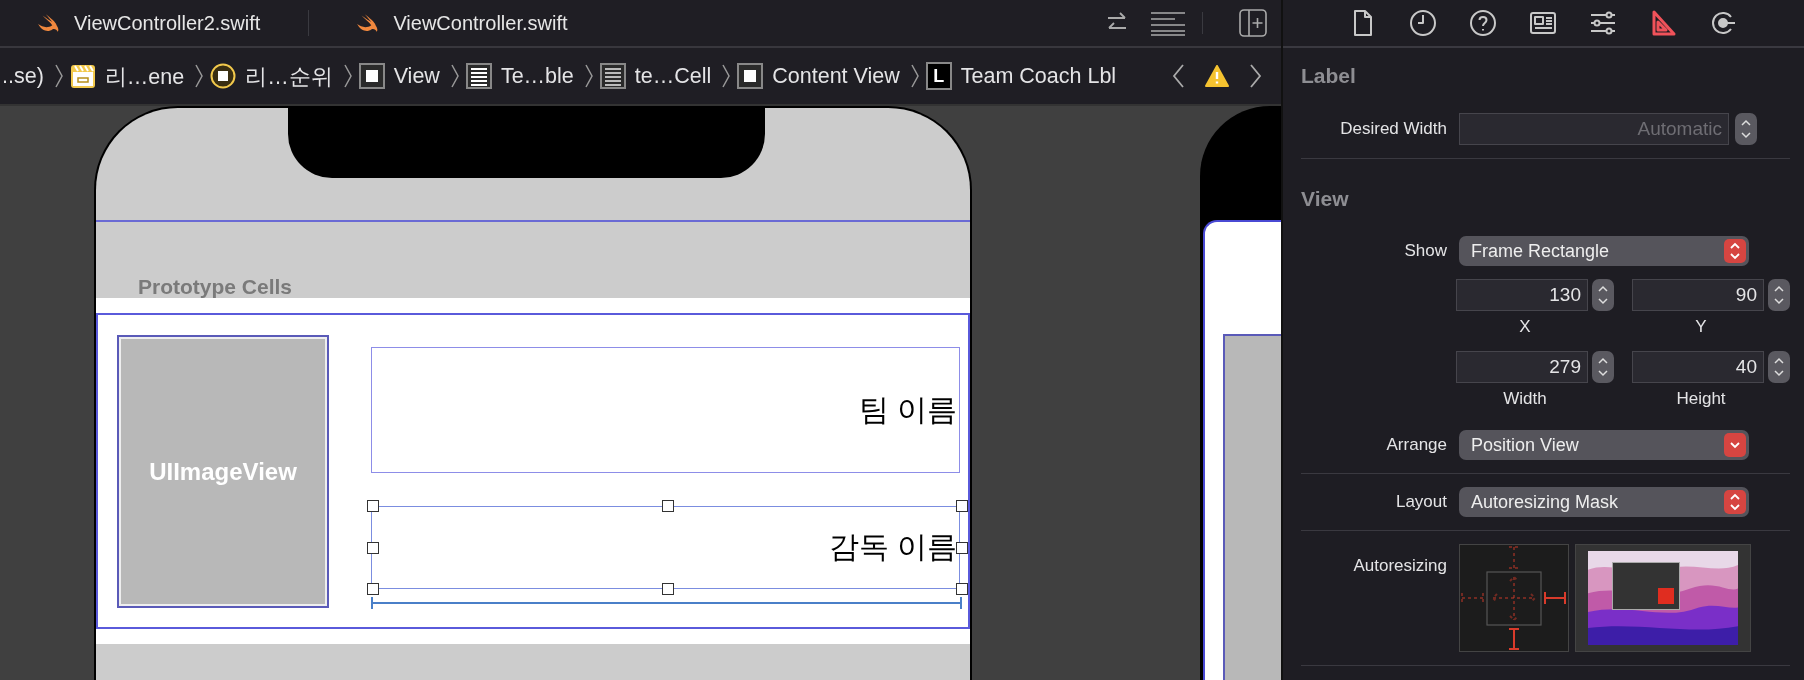  I want to click on breadcrumb-item: 리…순위, so click(271, 76).